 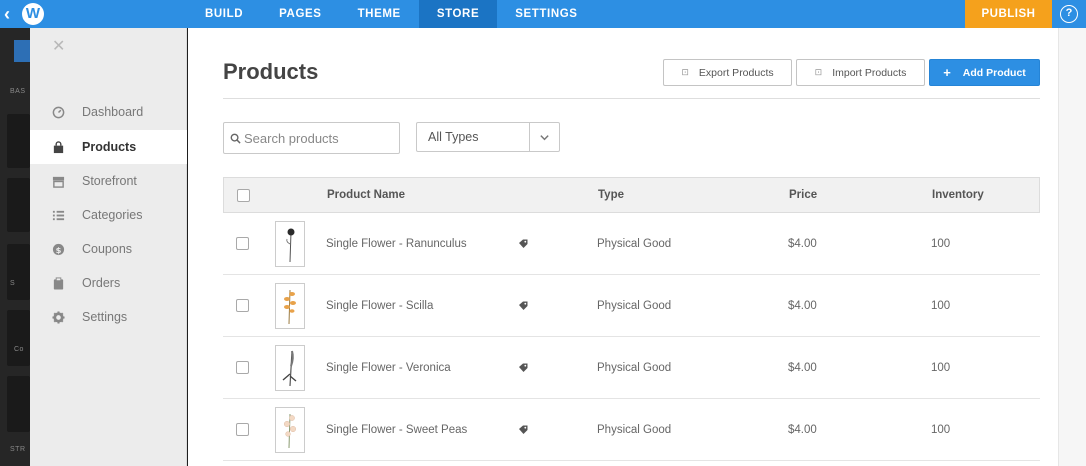 I want to click on back-arrow-icon: ‹, so click(x=12, y=14).